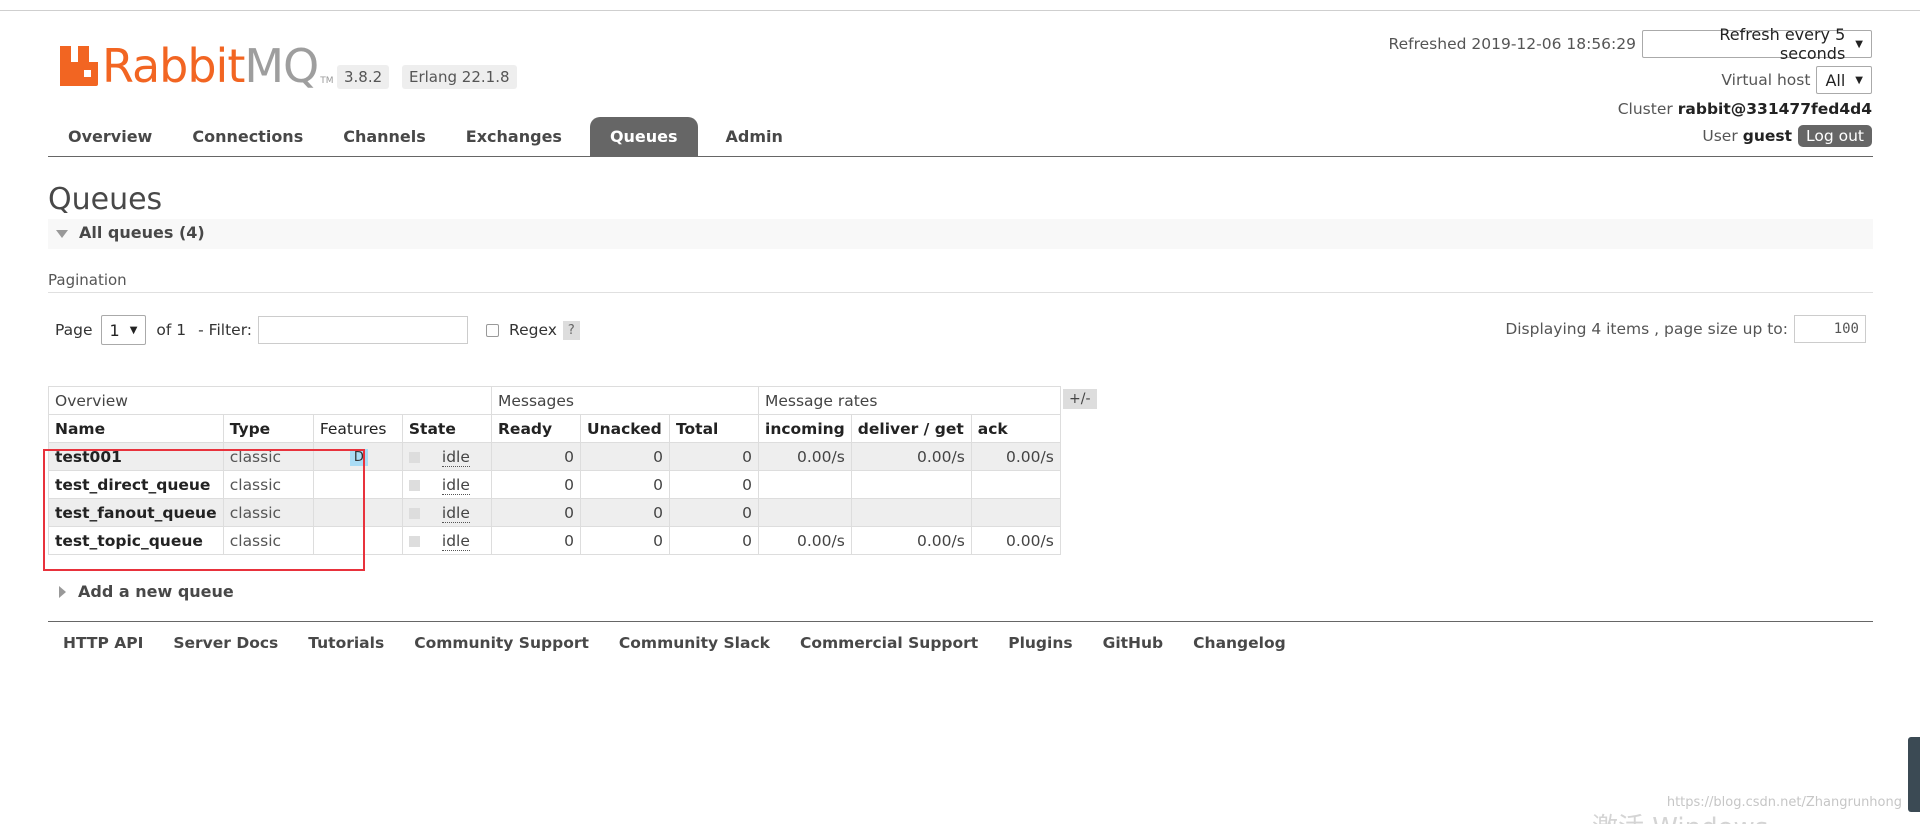 This screenshot has width=1920, height=824. I want to click on displaying-label: Displaying 4 items , page size up to:, so click(1646, 329).